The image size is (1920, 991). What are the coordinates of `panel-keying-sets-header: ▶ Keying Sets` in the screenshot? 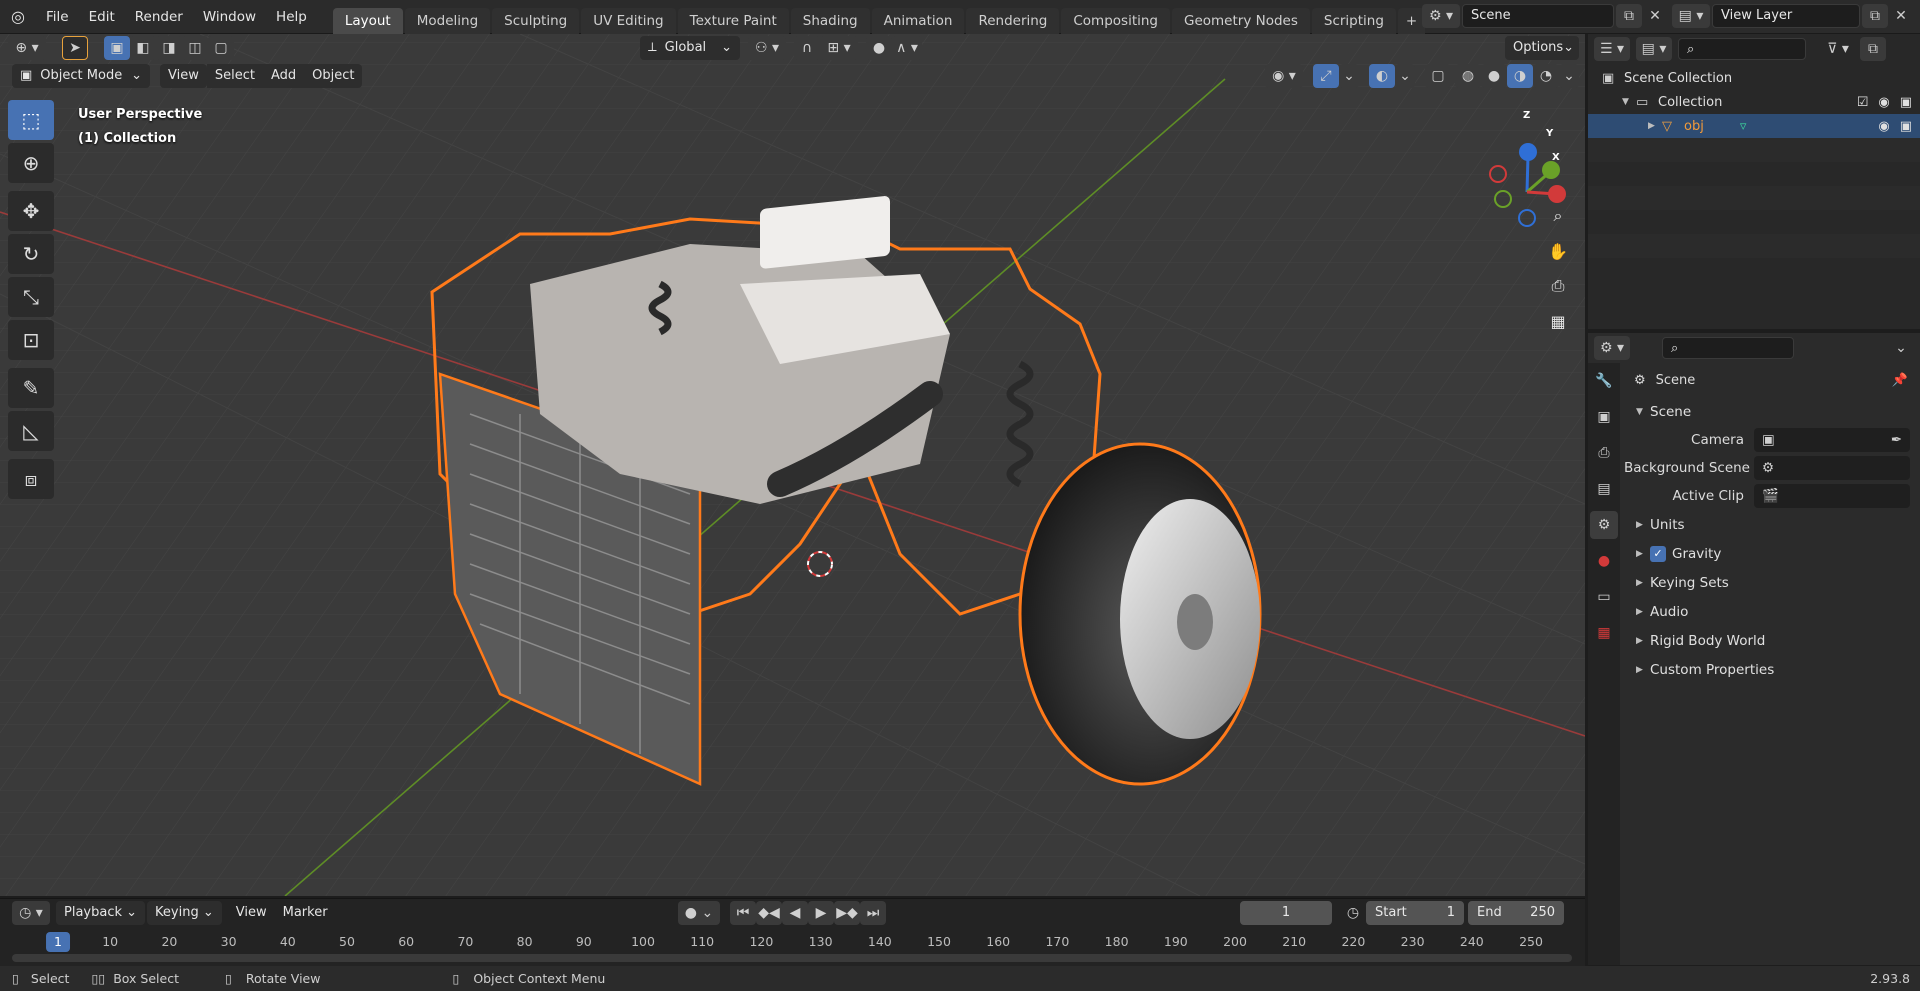 It's located at (1772, 582).